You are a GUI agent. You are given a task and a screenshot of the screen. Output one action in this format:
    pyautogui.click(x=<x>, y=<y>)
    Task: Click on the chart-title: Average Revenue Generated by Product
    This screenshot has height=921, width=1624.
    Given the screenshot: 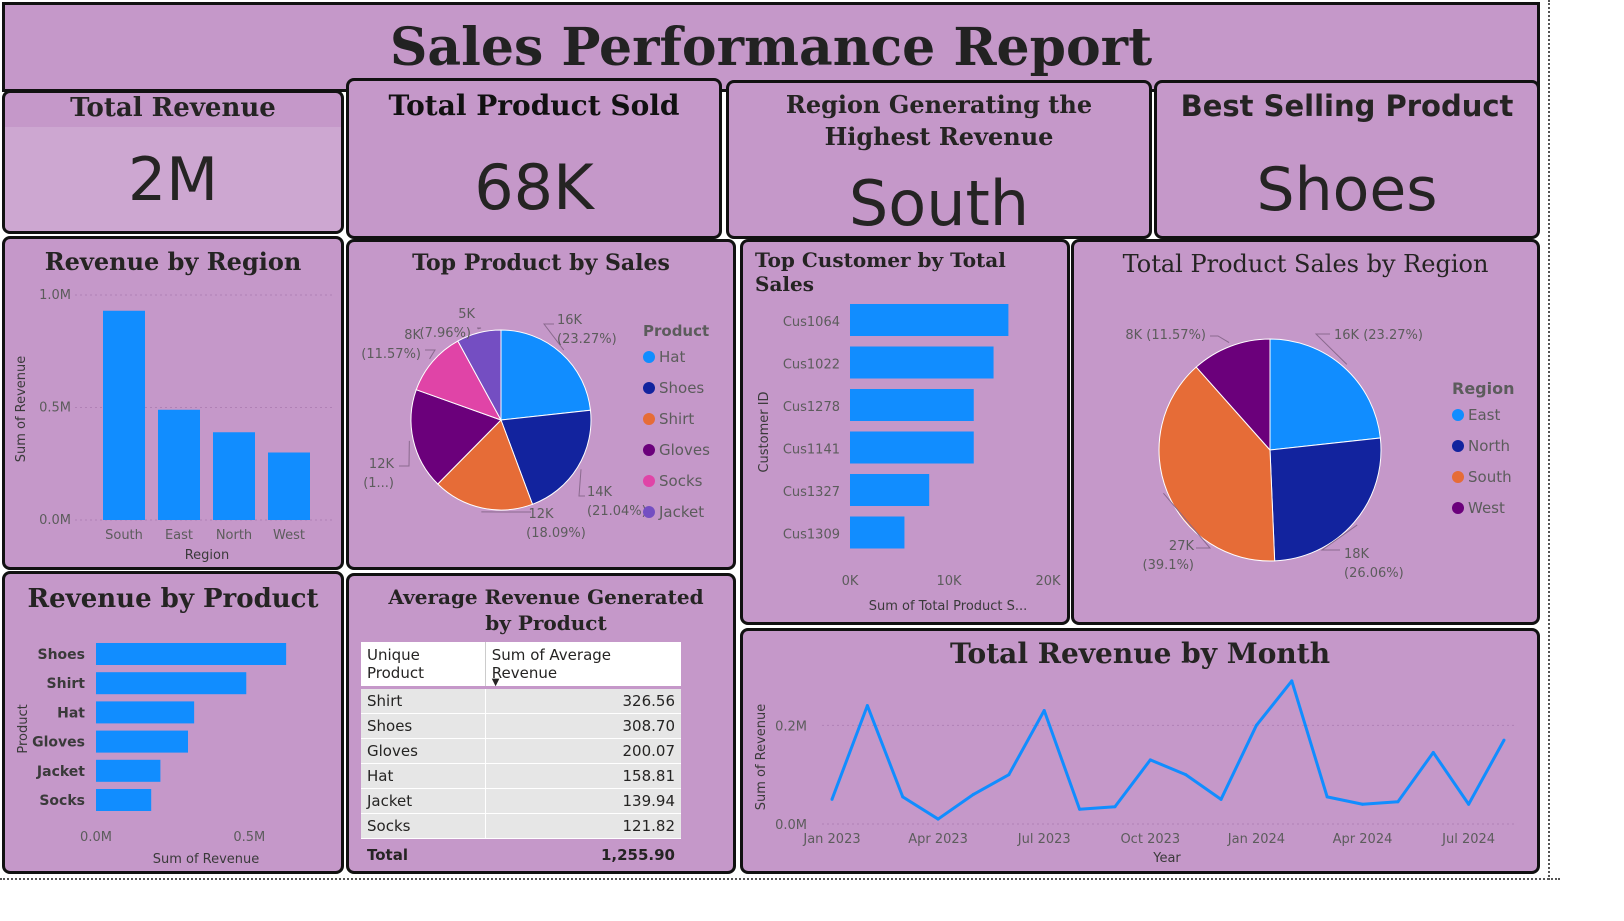 What is the action you would take?
    pyautogui.click(x=546, y=610)
    